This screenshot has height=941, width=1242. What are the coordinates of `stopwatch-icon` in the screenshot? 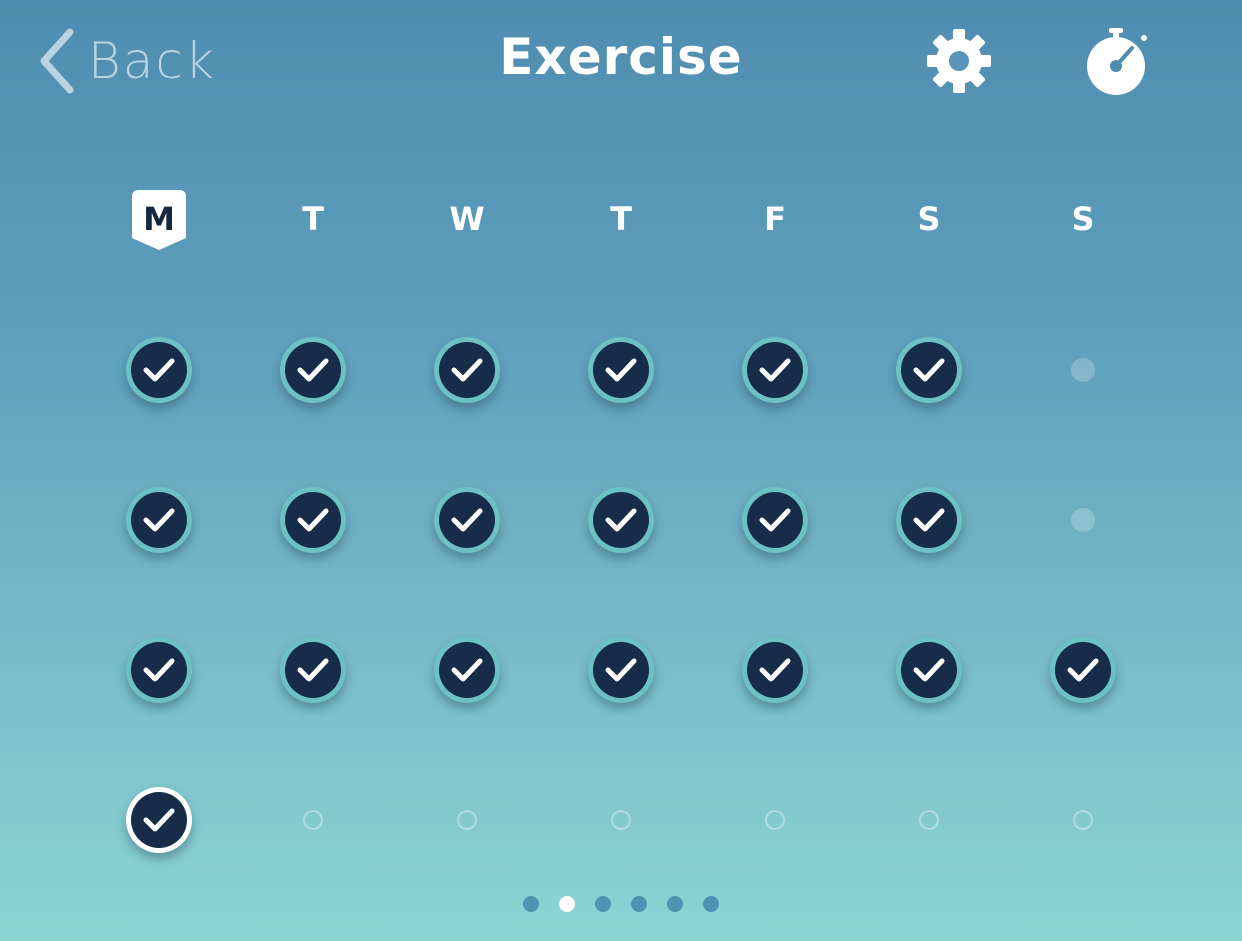 It's located at (1116, 61).